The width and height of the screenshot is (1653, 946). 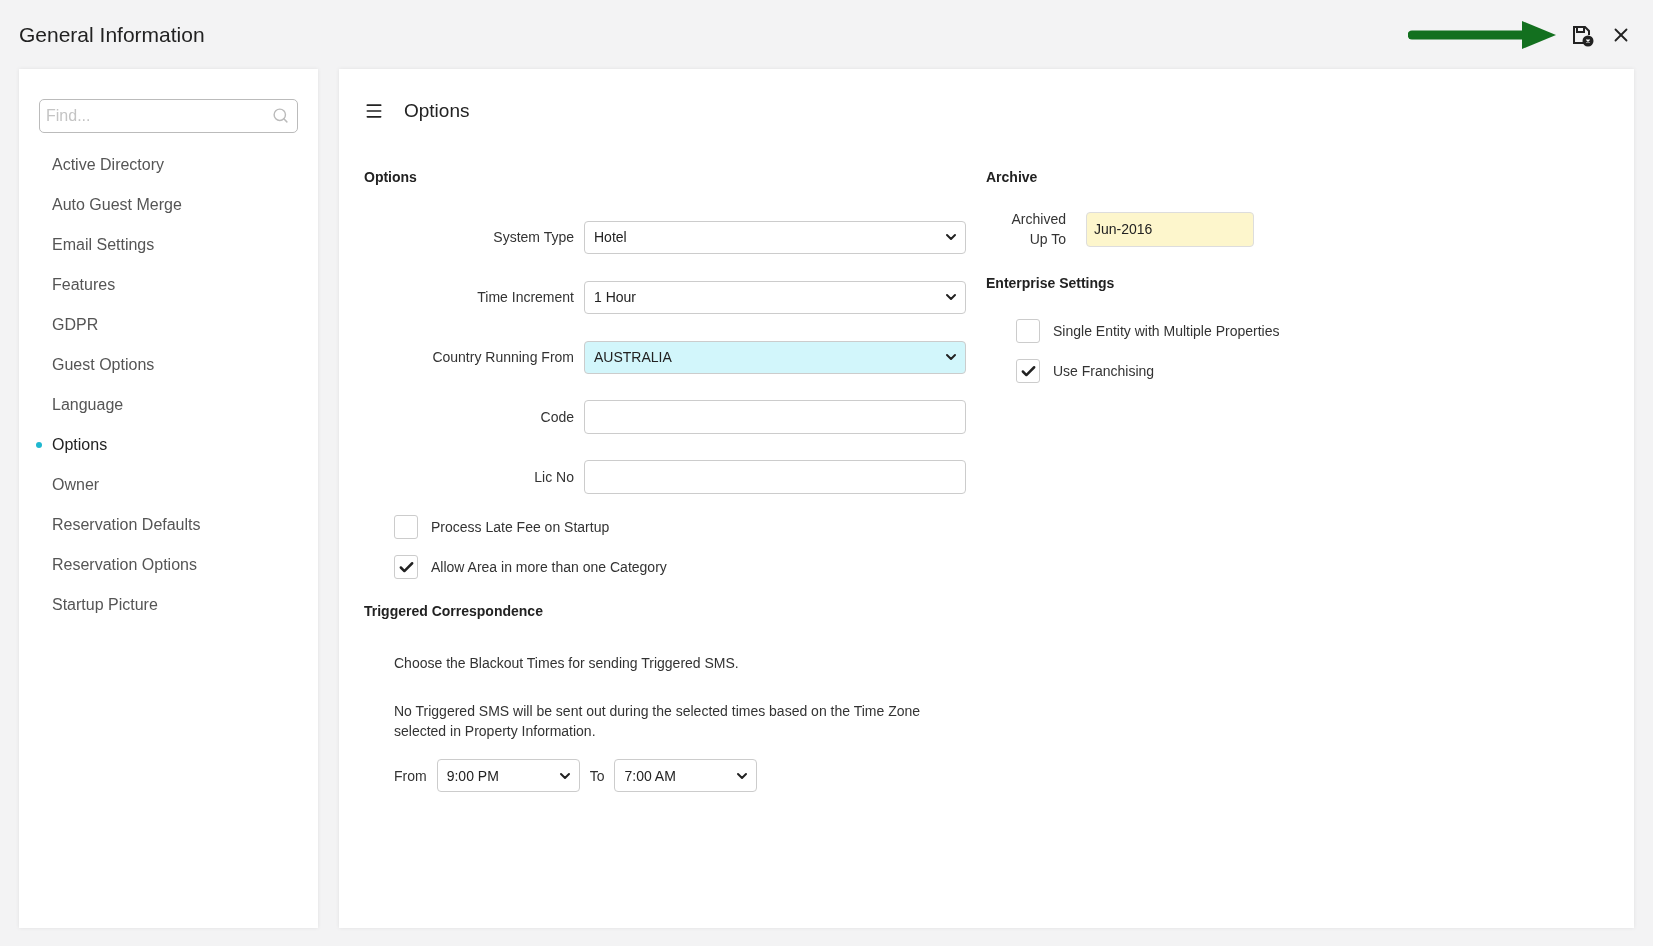 I want to click on field-label: Country Running From, so click(x=502, y=357).